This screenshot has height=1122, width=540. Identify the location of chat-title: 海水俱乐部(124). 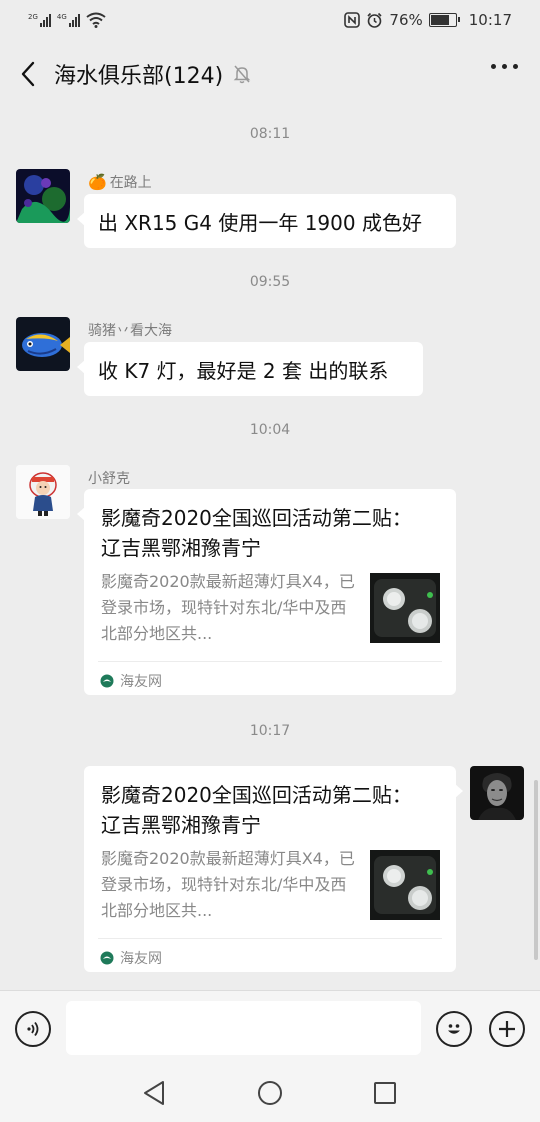
(139, 76).